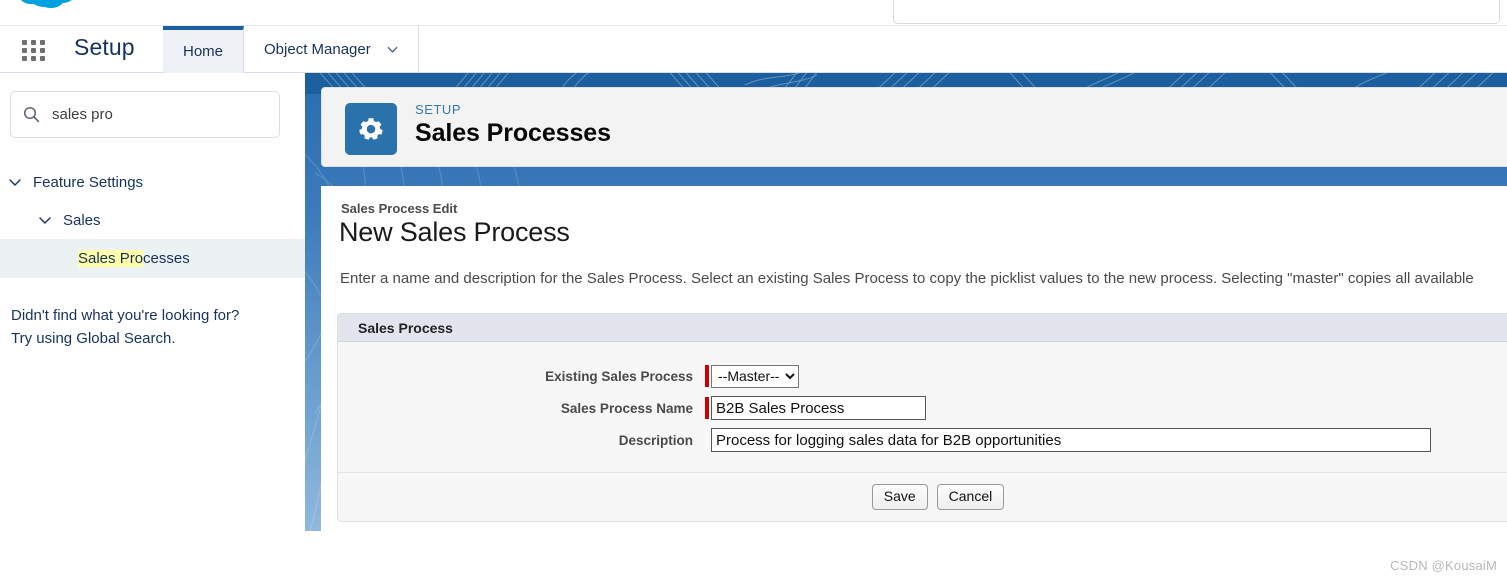 This screenshot has width=1507, height=579. Describe the element at coordinates (899, 497) in the screenshot. I see `save-button: Save` at that location.